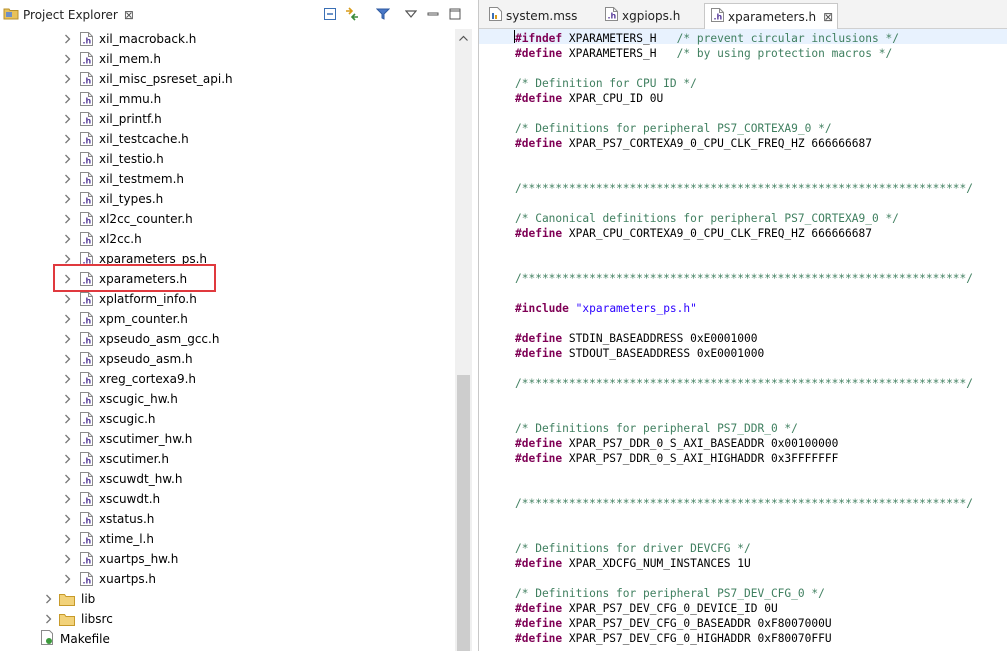  I want to click on view-menu-icon, so click(411, 14).